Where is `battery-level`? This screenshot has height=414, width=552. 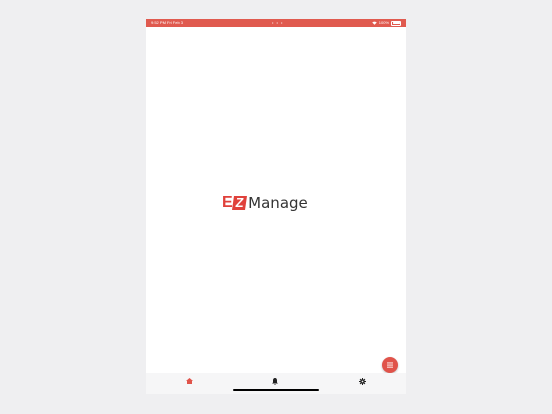 battery-level is located at coordinates (396, 23).